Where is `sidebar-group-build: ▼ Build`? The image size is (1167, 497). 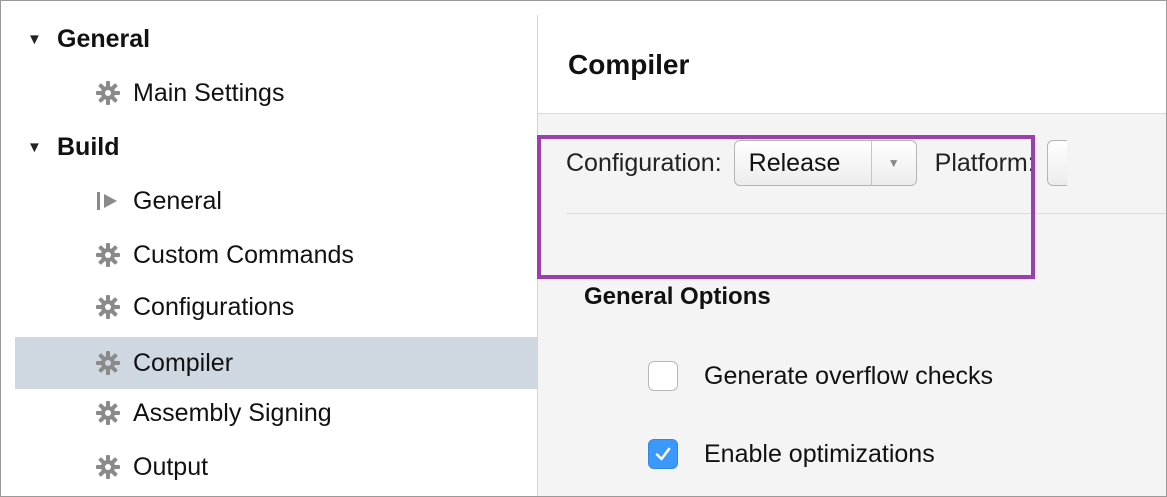
sidebar-group-build: ▼ Build is located at coordinates (276, 147).